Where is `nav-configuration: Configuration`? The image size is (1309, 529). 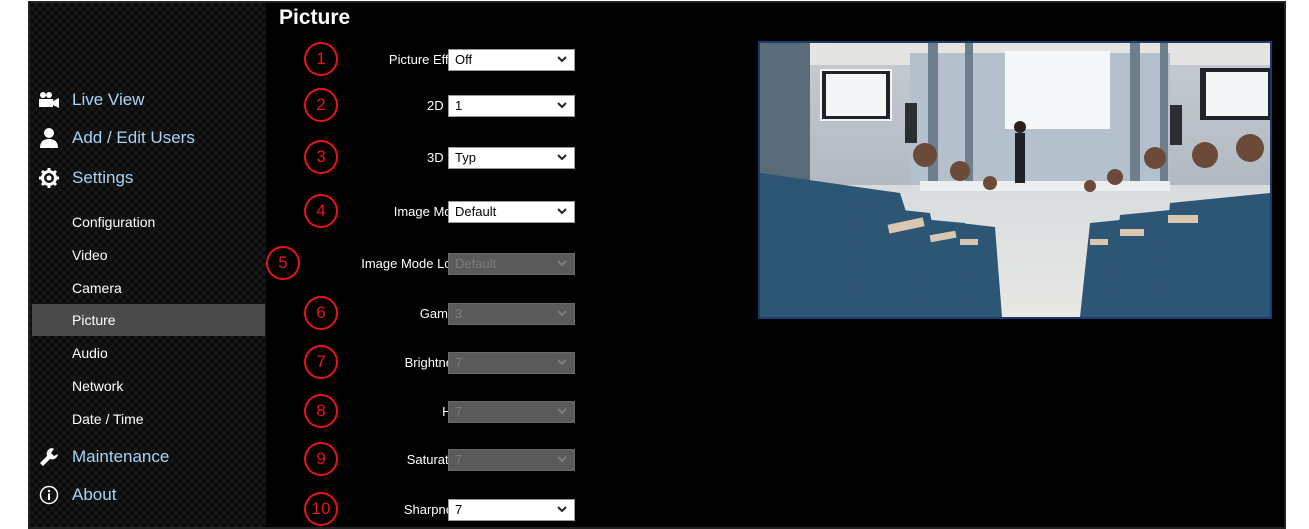
nav-configuration: Configuration is located at coordinates (148, 222).